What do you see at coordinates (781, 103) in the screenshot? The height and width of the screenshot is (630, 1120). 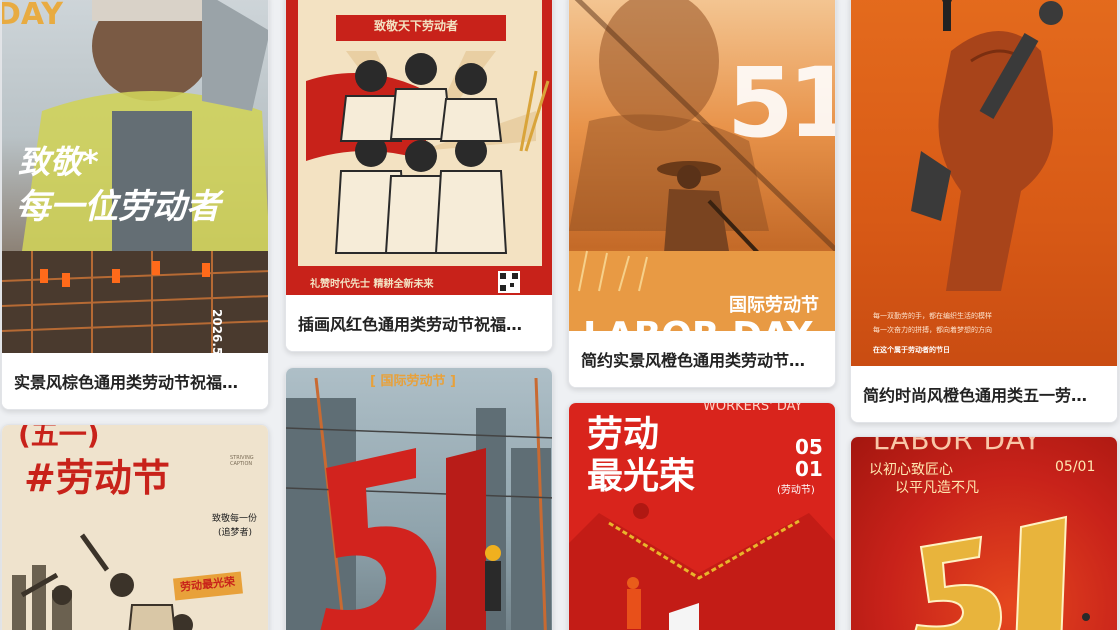 I see `poster-big-number: 51` at bounding box center [781, 103].